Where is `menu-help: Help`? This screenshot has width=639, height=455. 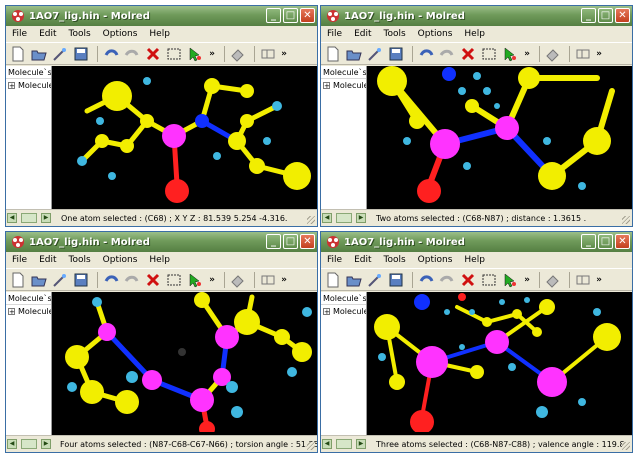
menu-help: Help is located at coordinates (474, 260).